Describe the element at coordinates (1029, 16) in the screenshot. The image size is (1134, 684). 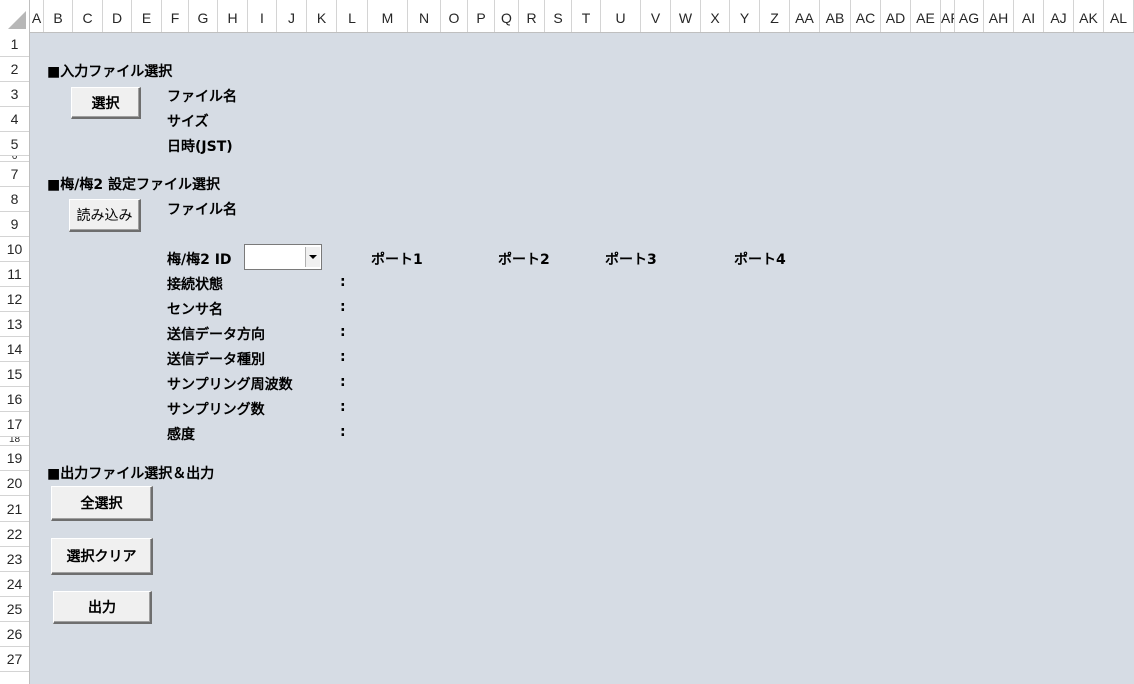
I see `column-header: AI` at that location.